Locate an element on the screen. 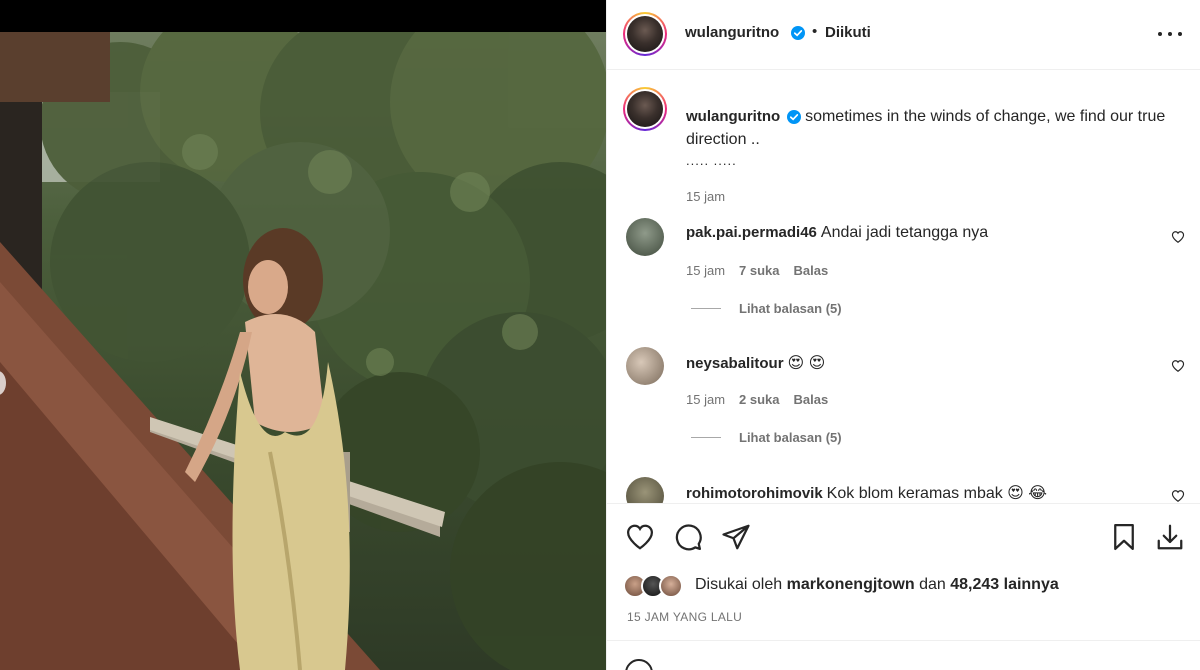 The width and height of the screenshot is (1200, 670). commenter-username: pak.pai.permadi46 is located at coordinates (751, 232).